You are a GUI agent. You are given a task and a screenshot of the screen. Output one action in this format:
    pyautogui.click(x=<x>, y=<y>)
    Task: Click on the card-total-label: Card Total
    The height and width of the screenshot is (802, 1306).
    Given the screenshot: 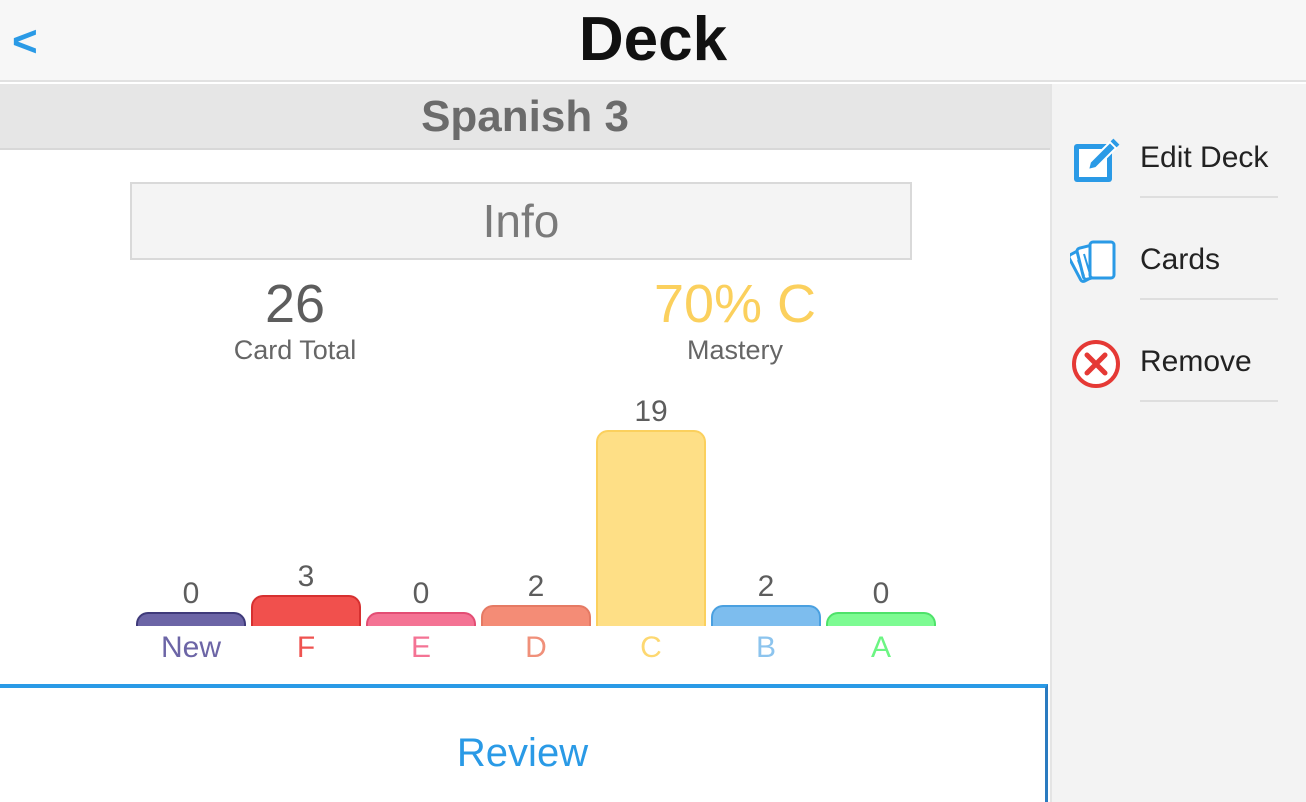 What is the action you would take?
    pyautogui.click(x=295, y=350)
    